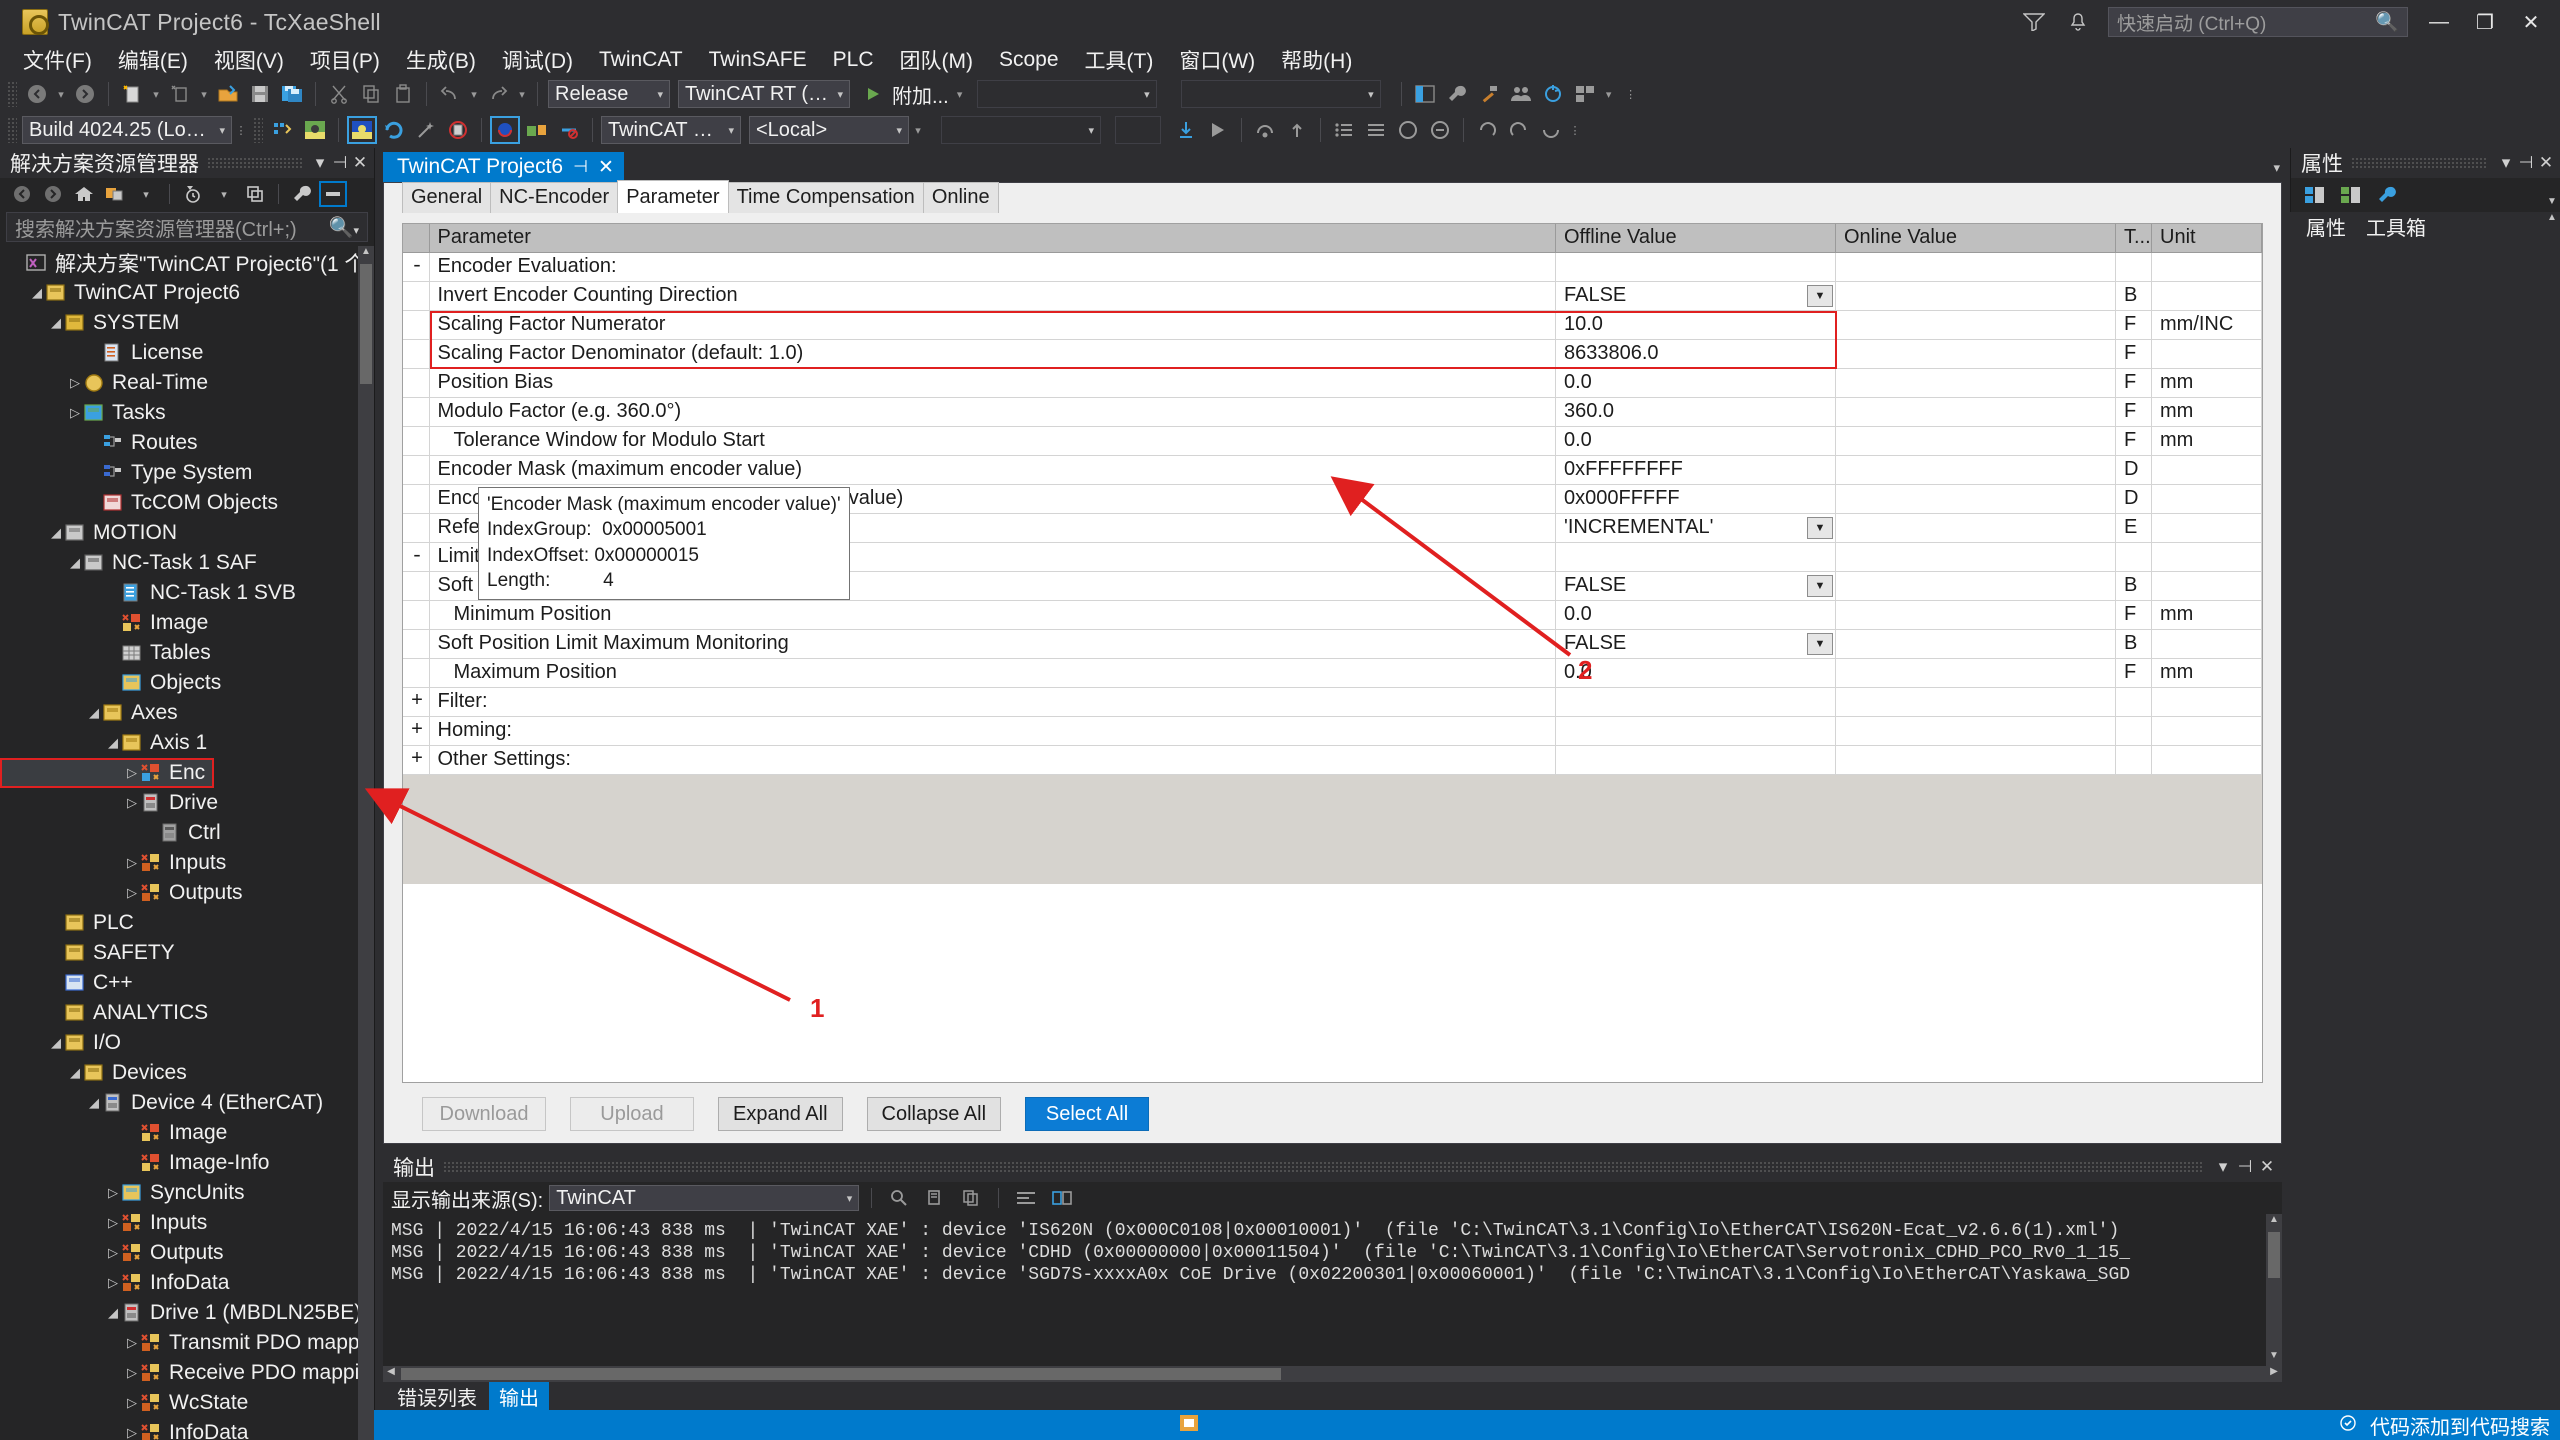 Image resolution: width=2560 pixels, height=1440 pixels. I want to click on tree-item-safety: SAFETY, so click(187, 953).